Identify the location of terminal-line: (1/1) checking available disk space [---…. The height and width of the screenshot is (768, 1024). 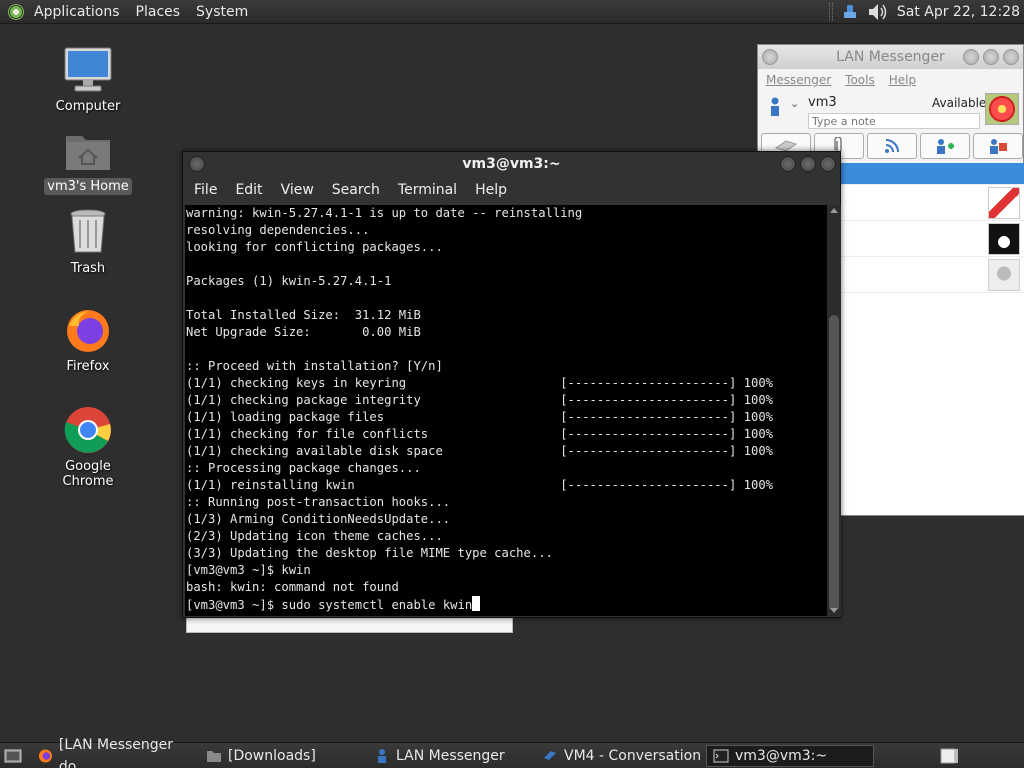
(479, 451).